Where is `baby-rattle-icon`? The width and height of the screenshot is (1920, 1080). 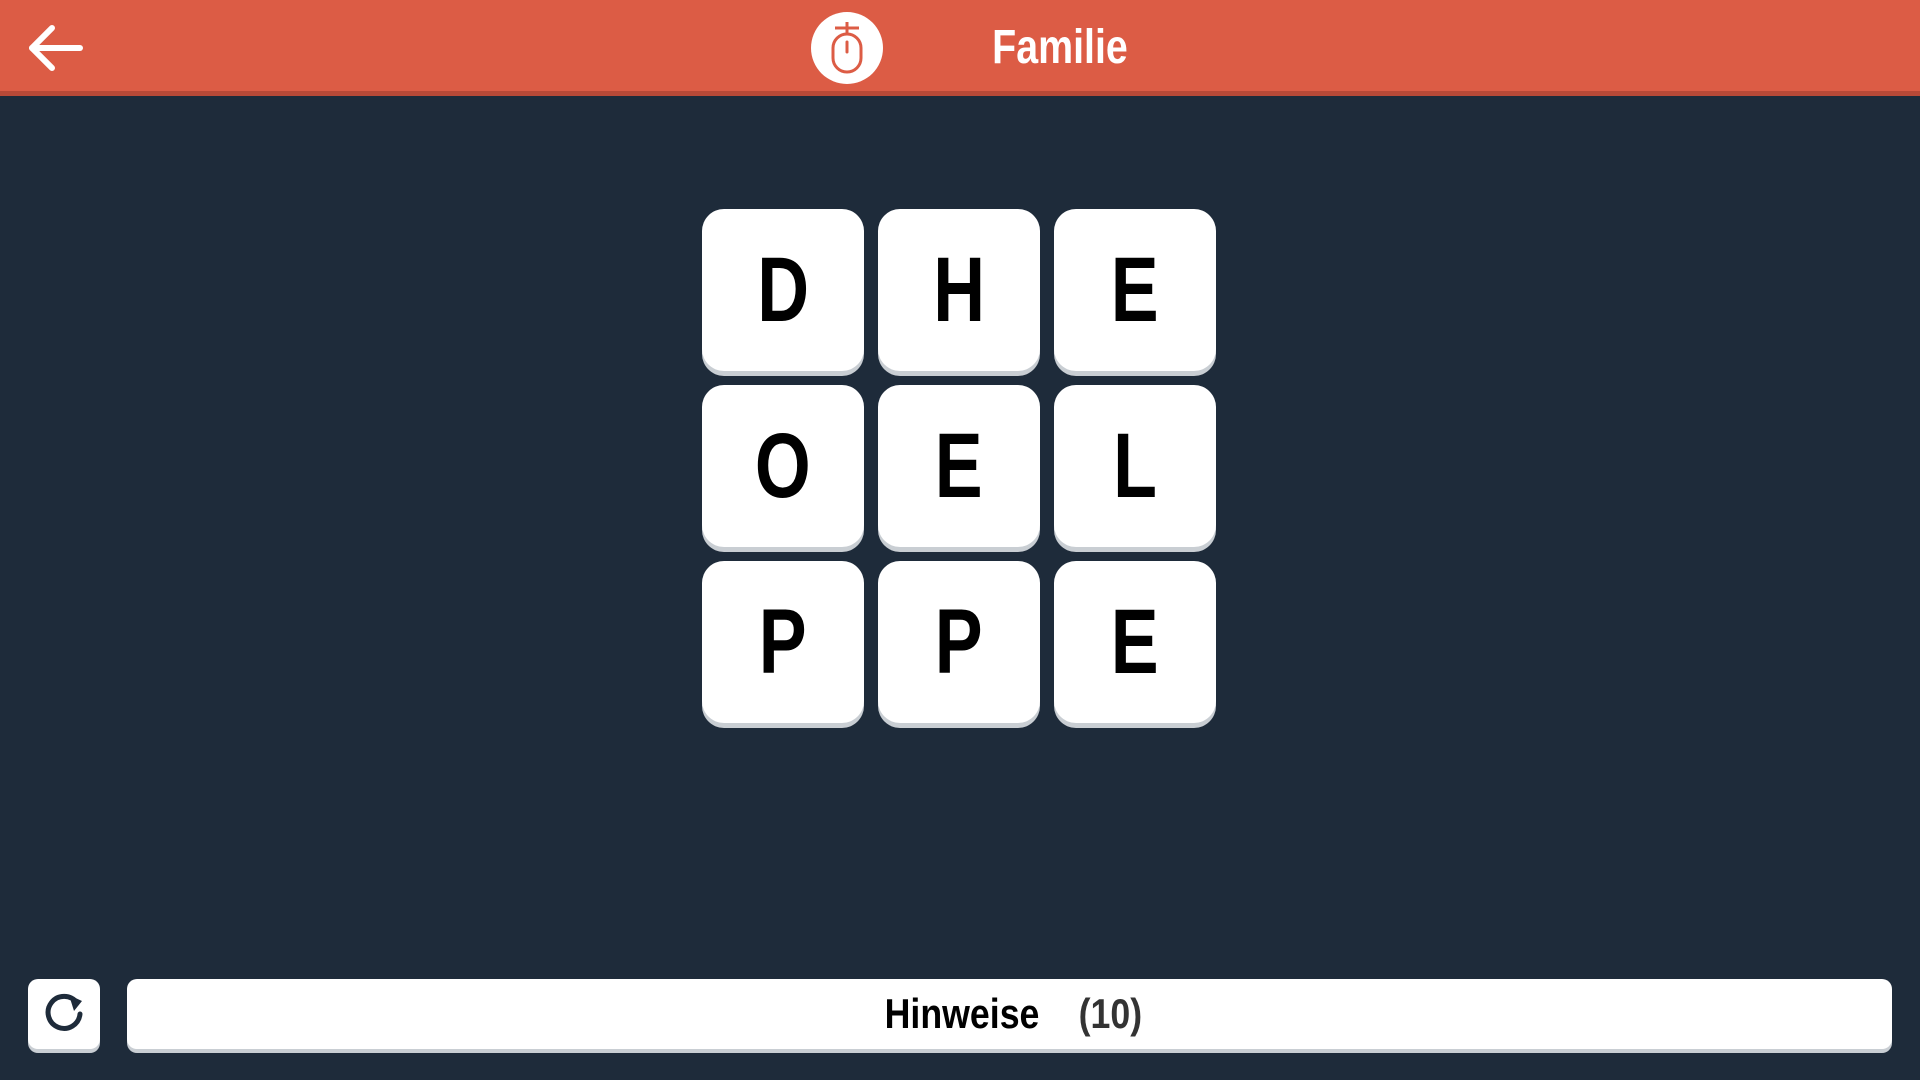
baby-rattle-icon is located at coordinates (847, 48).